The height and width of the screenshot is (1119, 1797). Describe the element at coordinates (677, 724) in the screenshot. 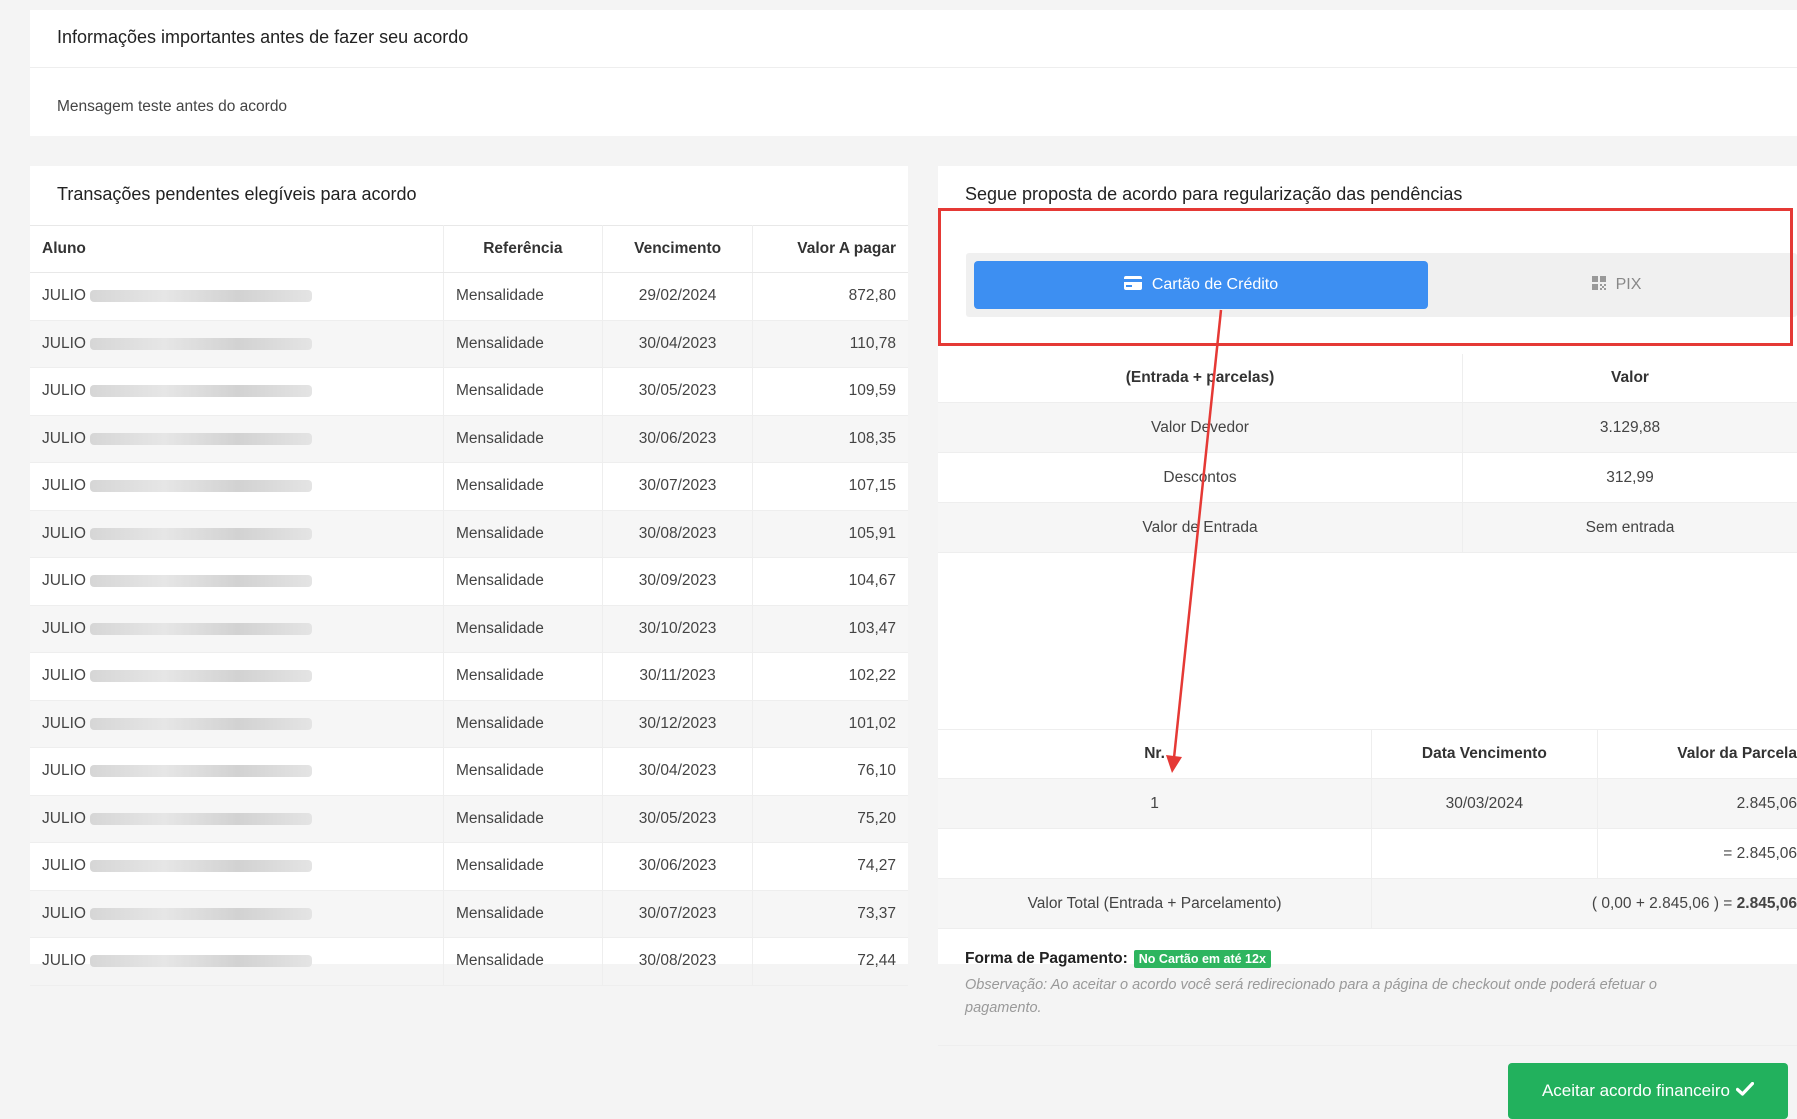

I see `cell-vencimento: 30/12/2023` at that location.